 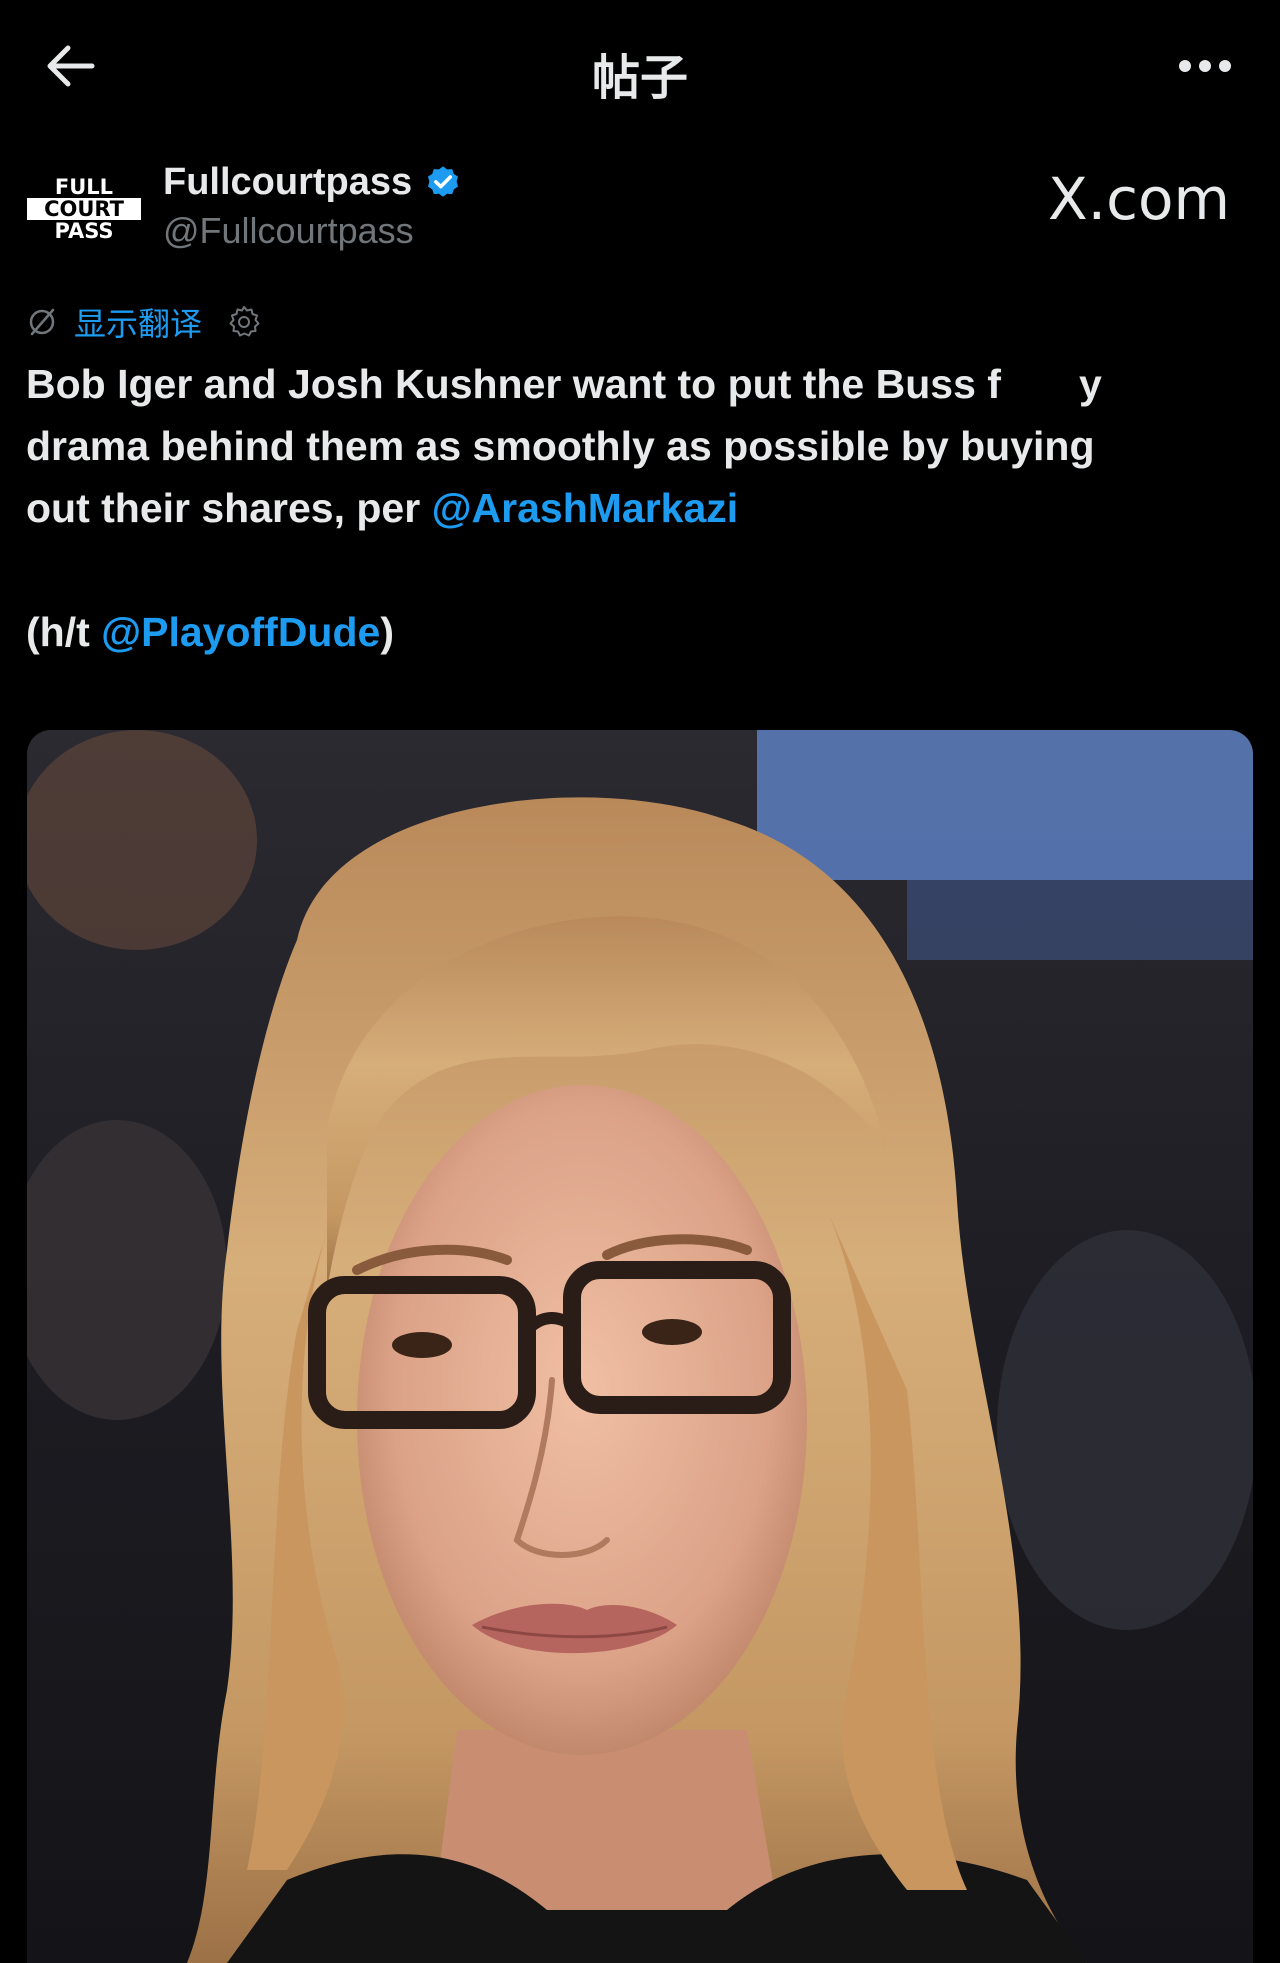 I want to click on top-nav-bar: 帖子, so click(x=640, y=65).